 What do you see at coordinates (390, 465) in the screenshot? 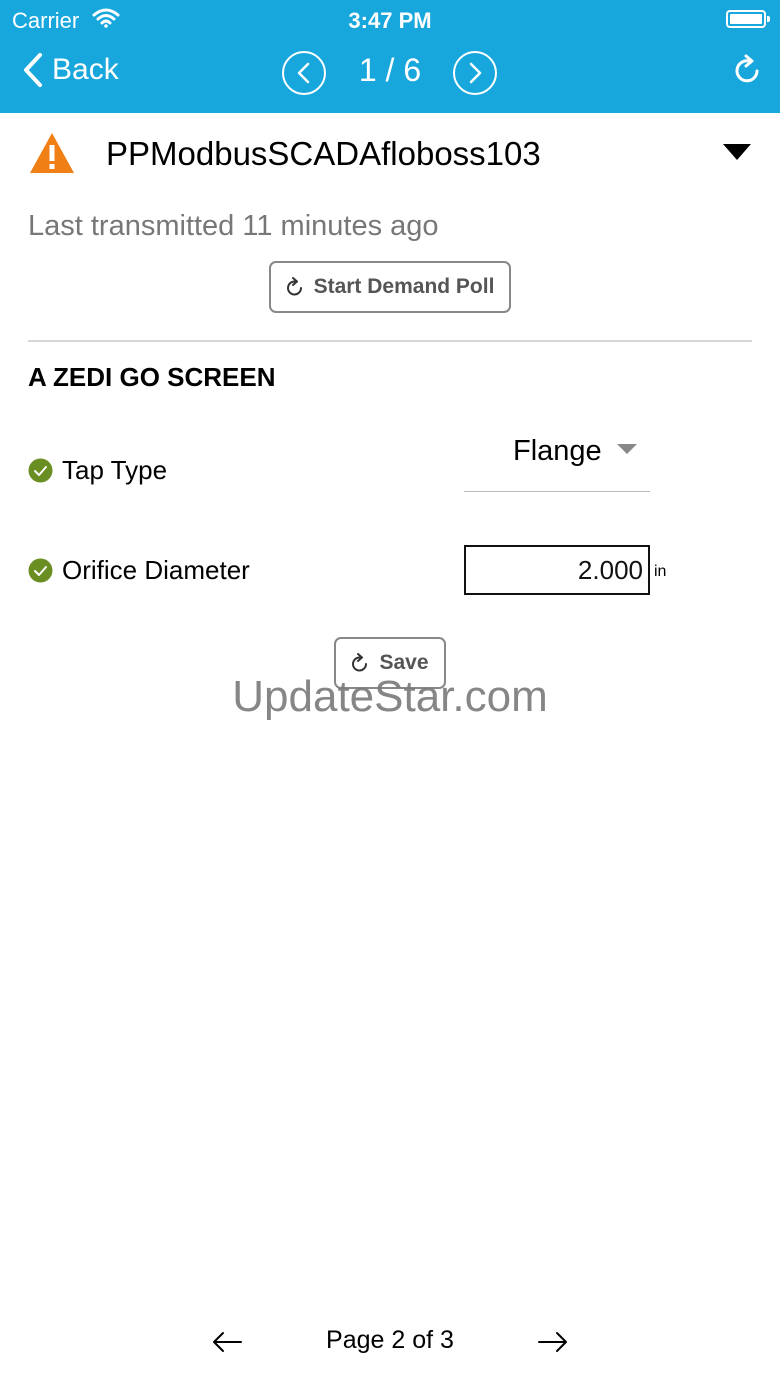
I see `field-row-tap-type: Tap Type Flange` at bounding box center [390, 465].